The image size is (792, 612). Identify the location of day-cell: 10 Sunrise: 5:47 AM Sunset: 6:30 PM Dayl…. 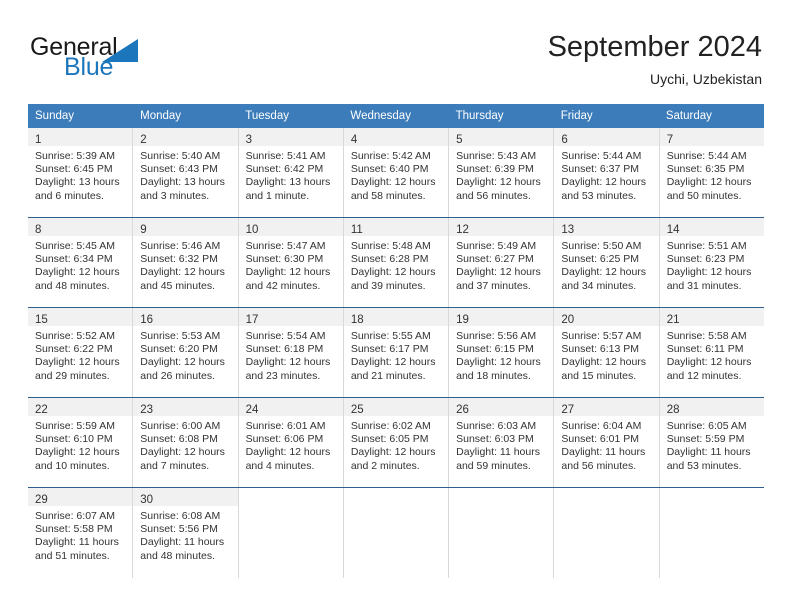
(291, 262).